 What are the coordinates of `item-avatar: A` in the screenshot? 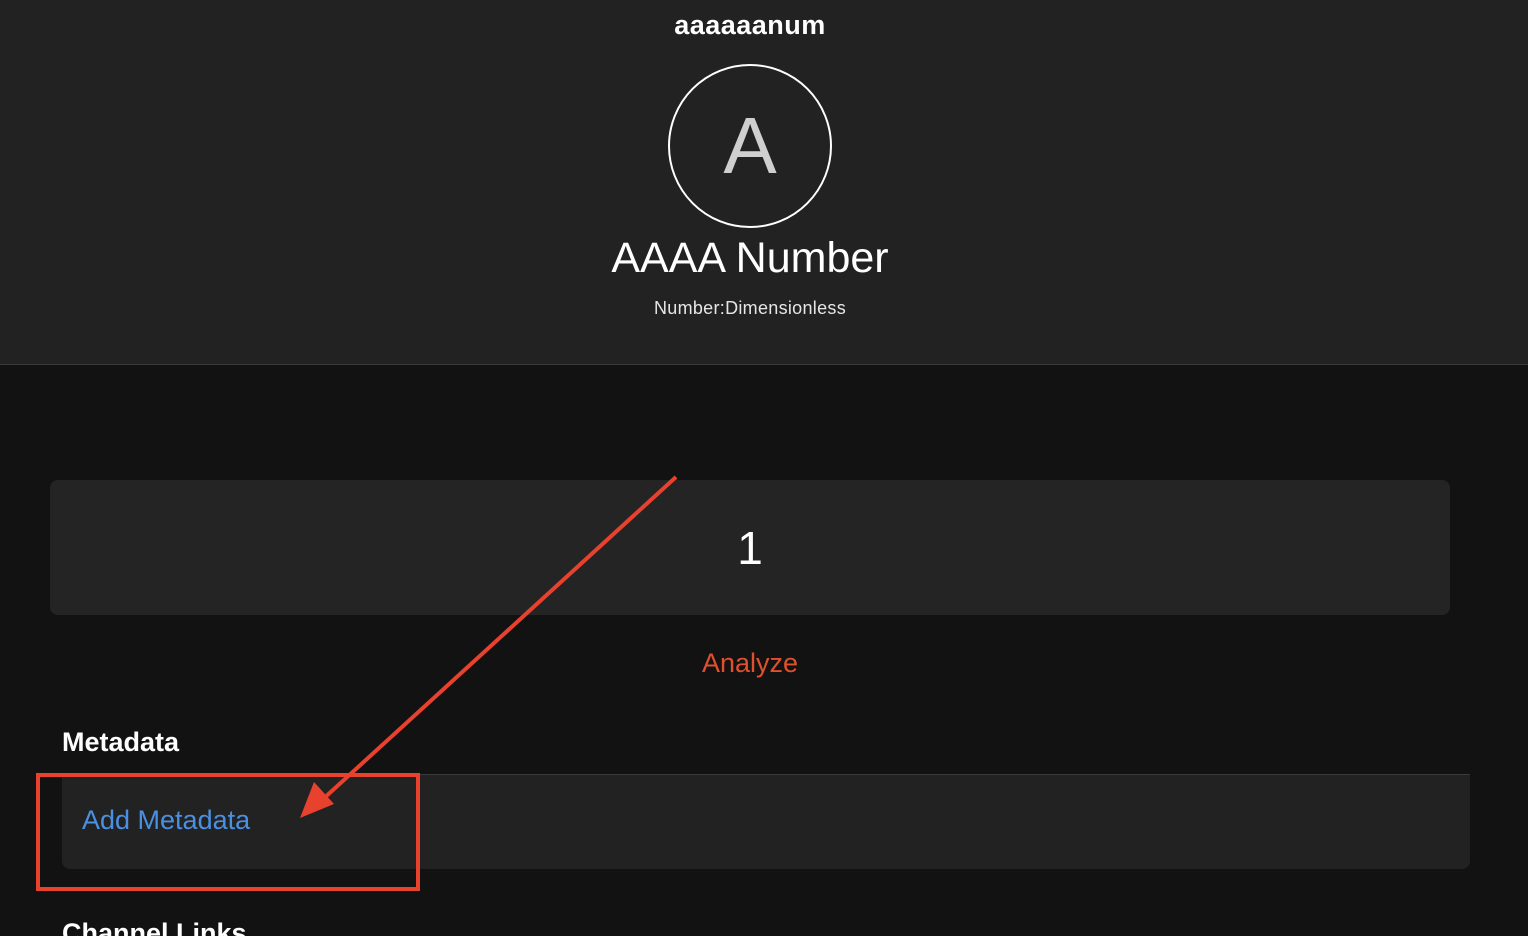 It's located at (750, 146).